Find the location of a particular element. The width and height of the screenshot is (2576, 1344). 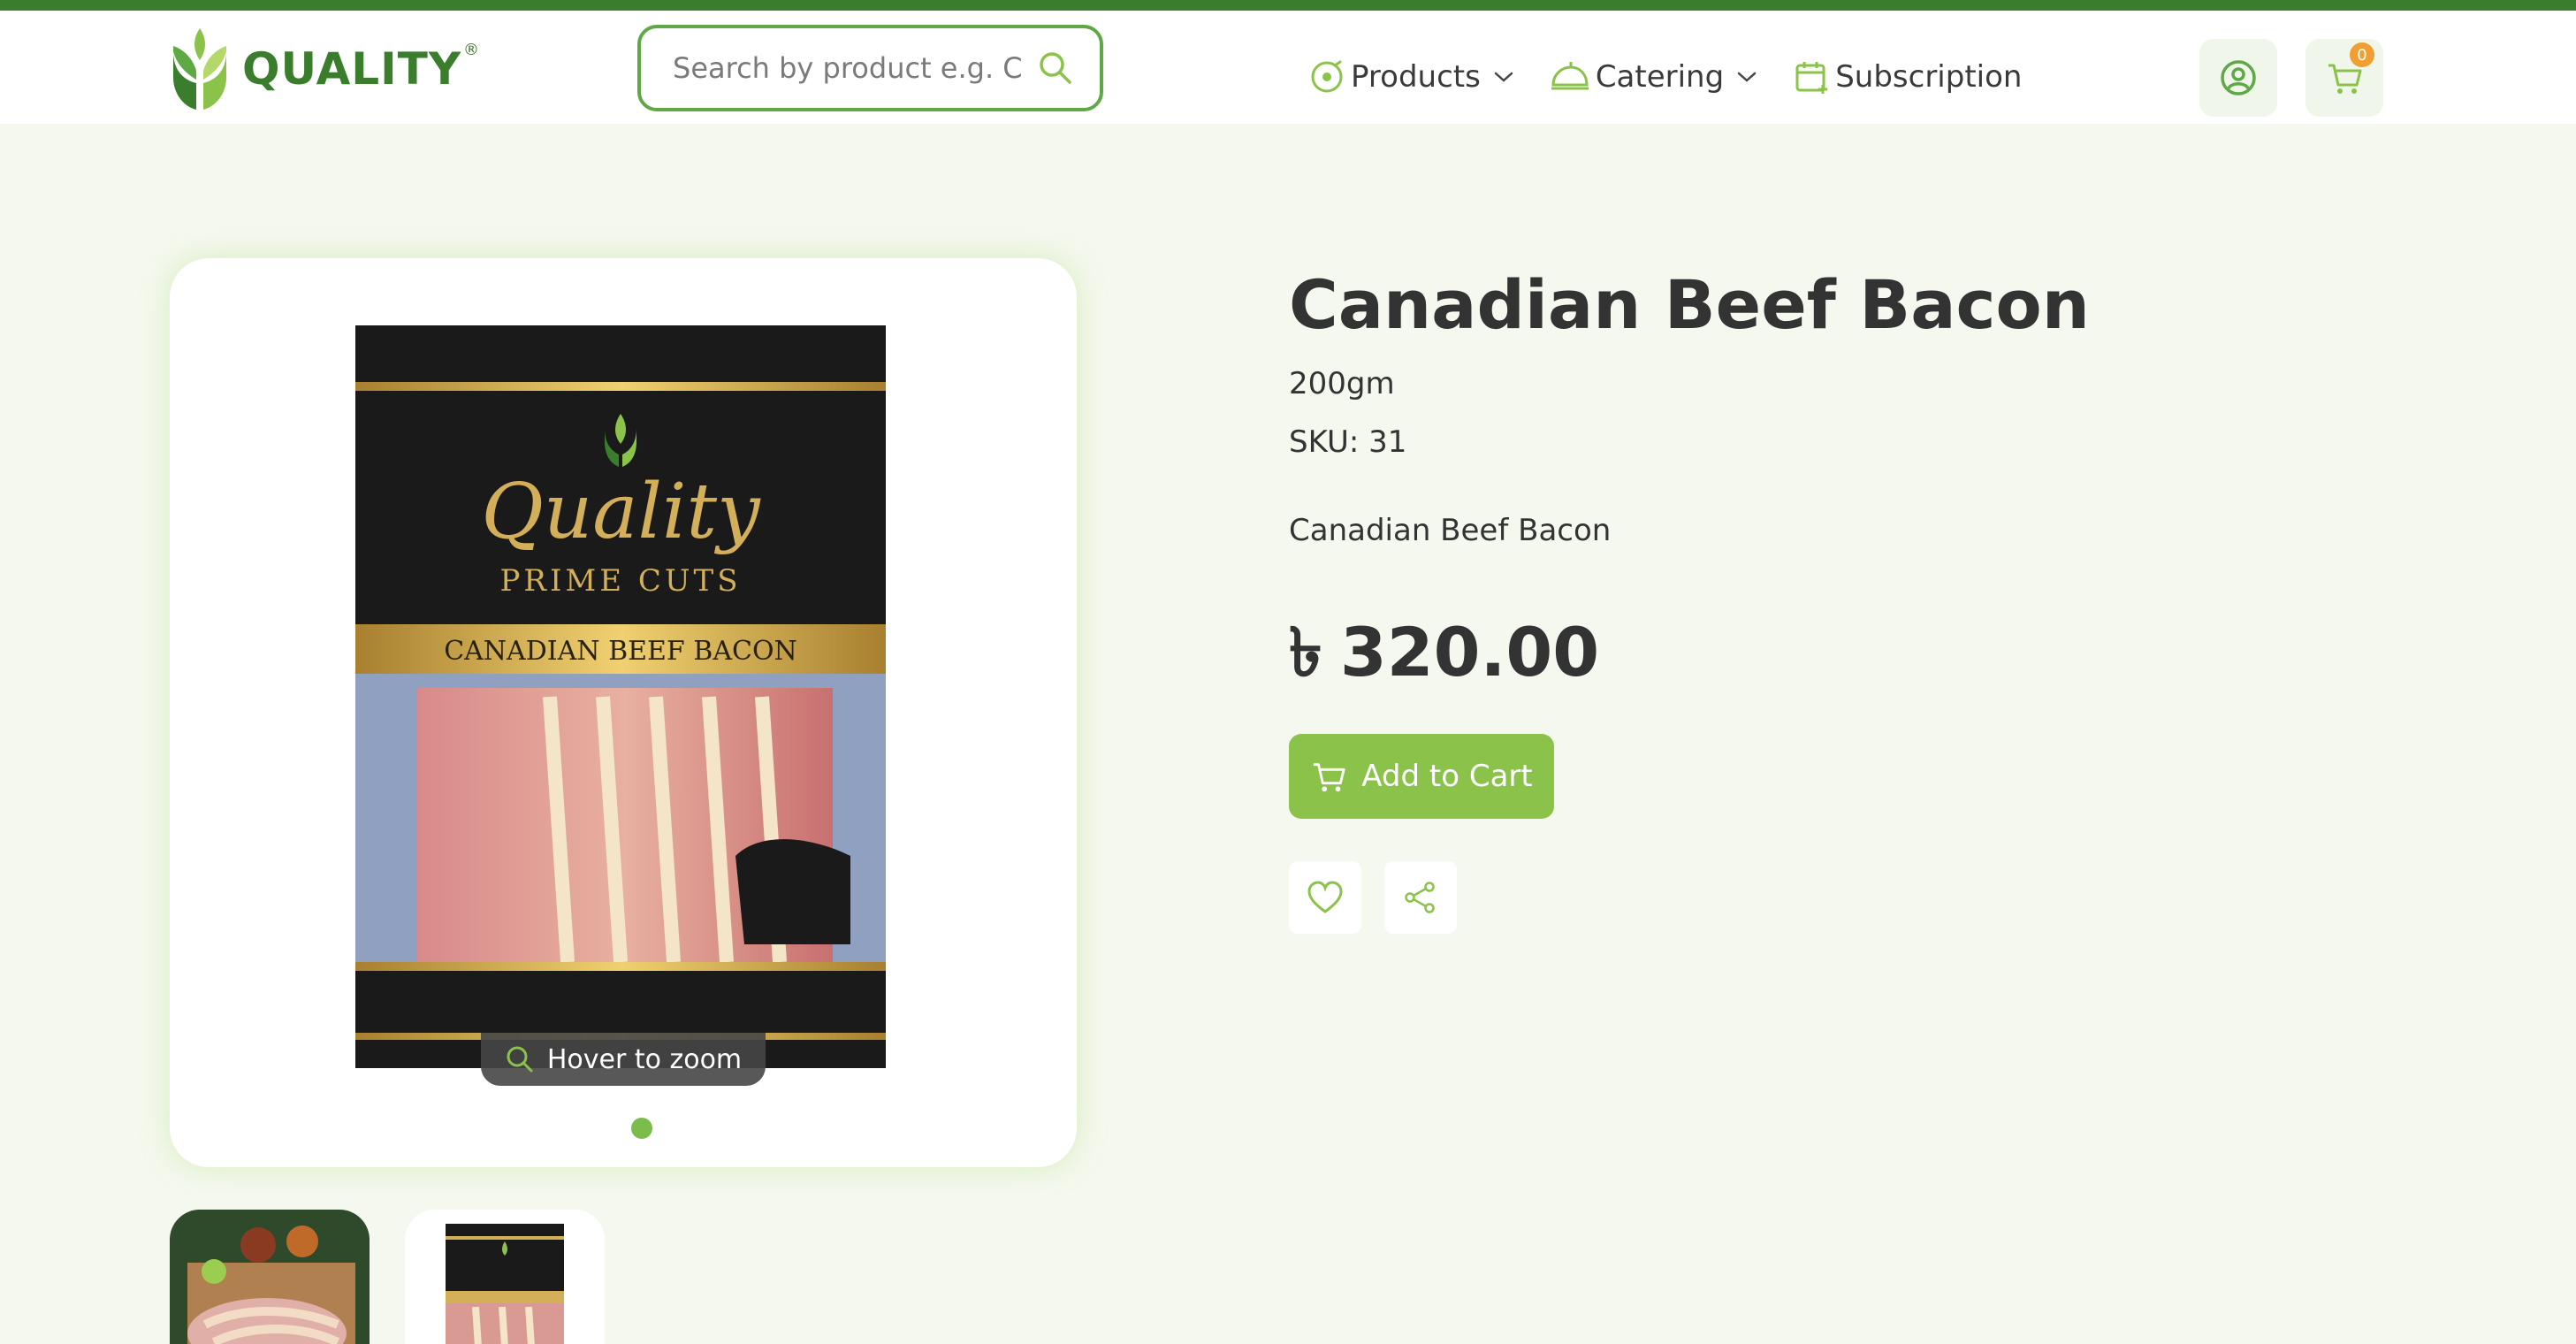

search-icon is located at coordinates (1055, 68).